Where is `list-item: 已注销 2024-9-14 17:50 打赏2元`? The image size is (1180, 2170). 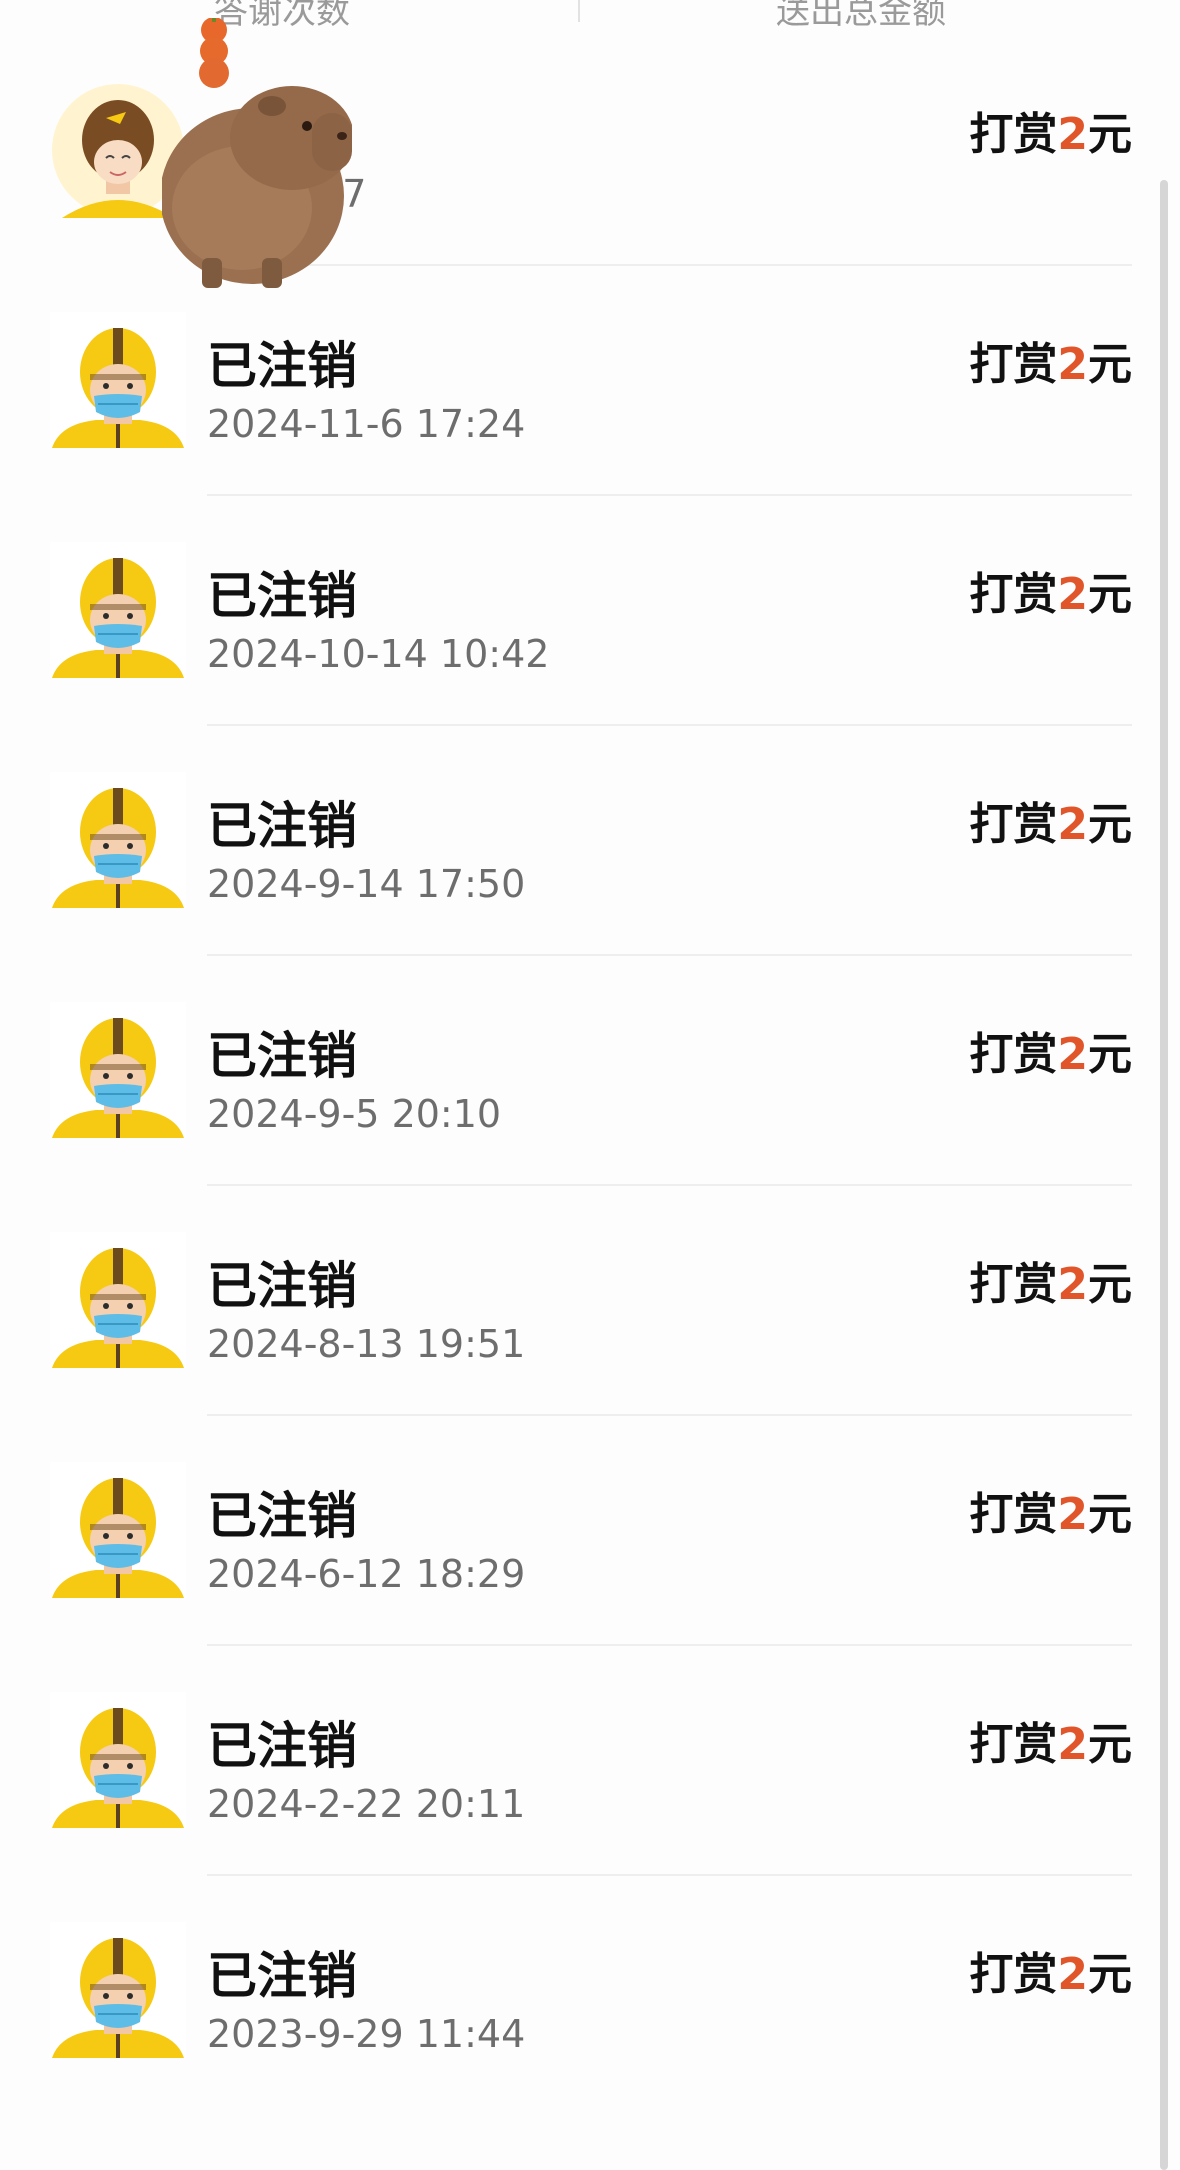
list-item: 已注销 2024-9-14 17:50 打赏2元 is located at coordinates (590, 841).